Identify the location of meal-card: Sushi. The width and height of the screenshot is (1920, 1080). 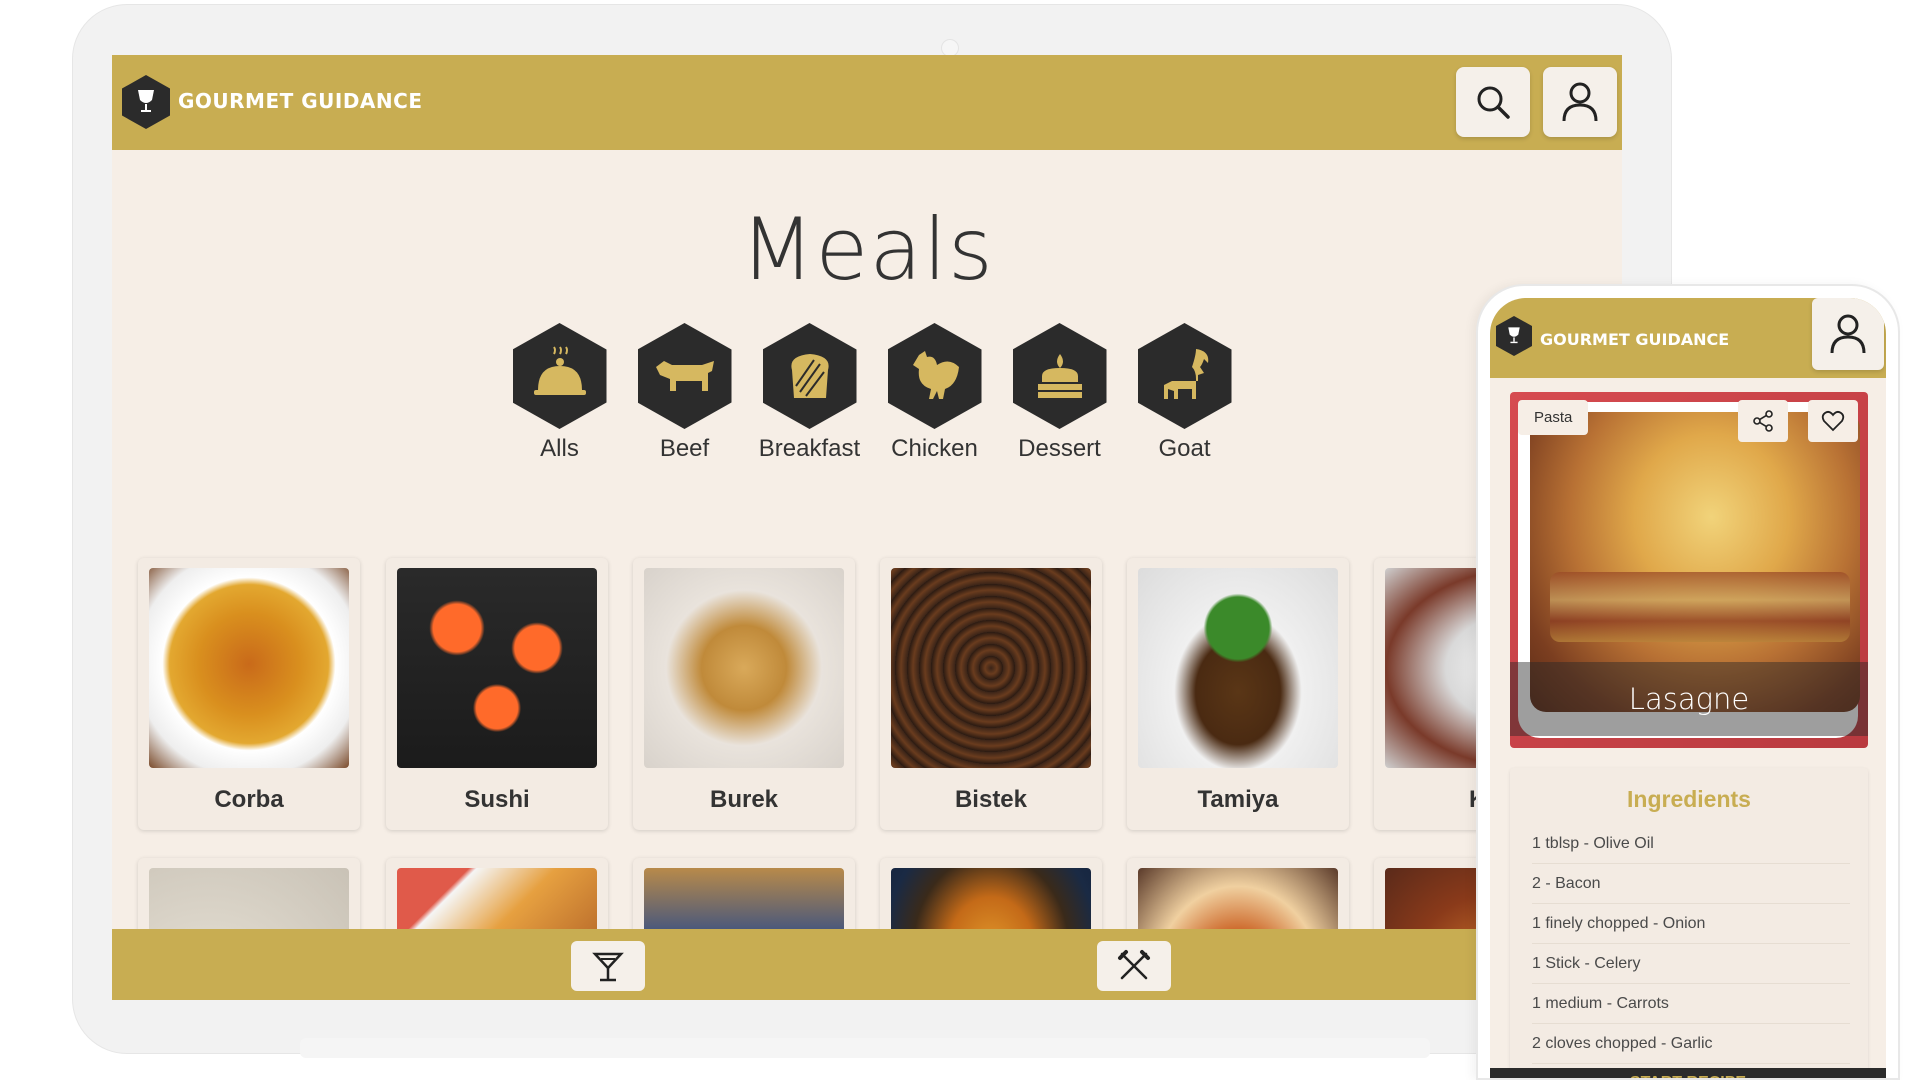
(497, 694).